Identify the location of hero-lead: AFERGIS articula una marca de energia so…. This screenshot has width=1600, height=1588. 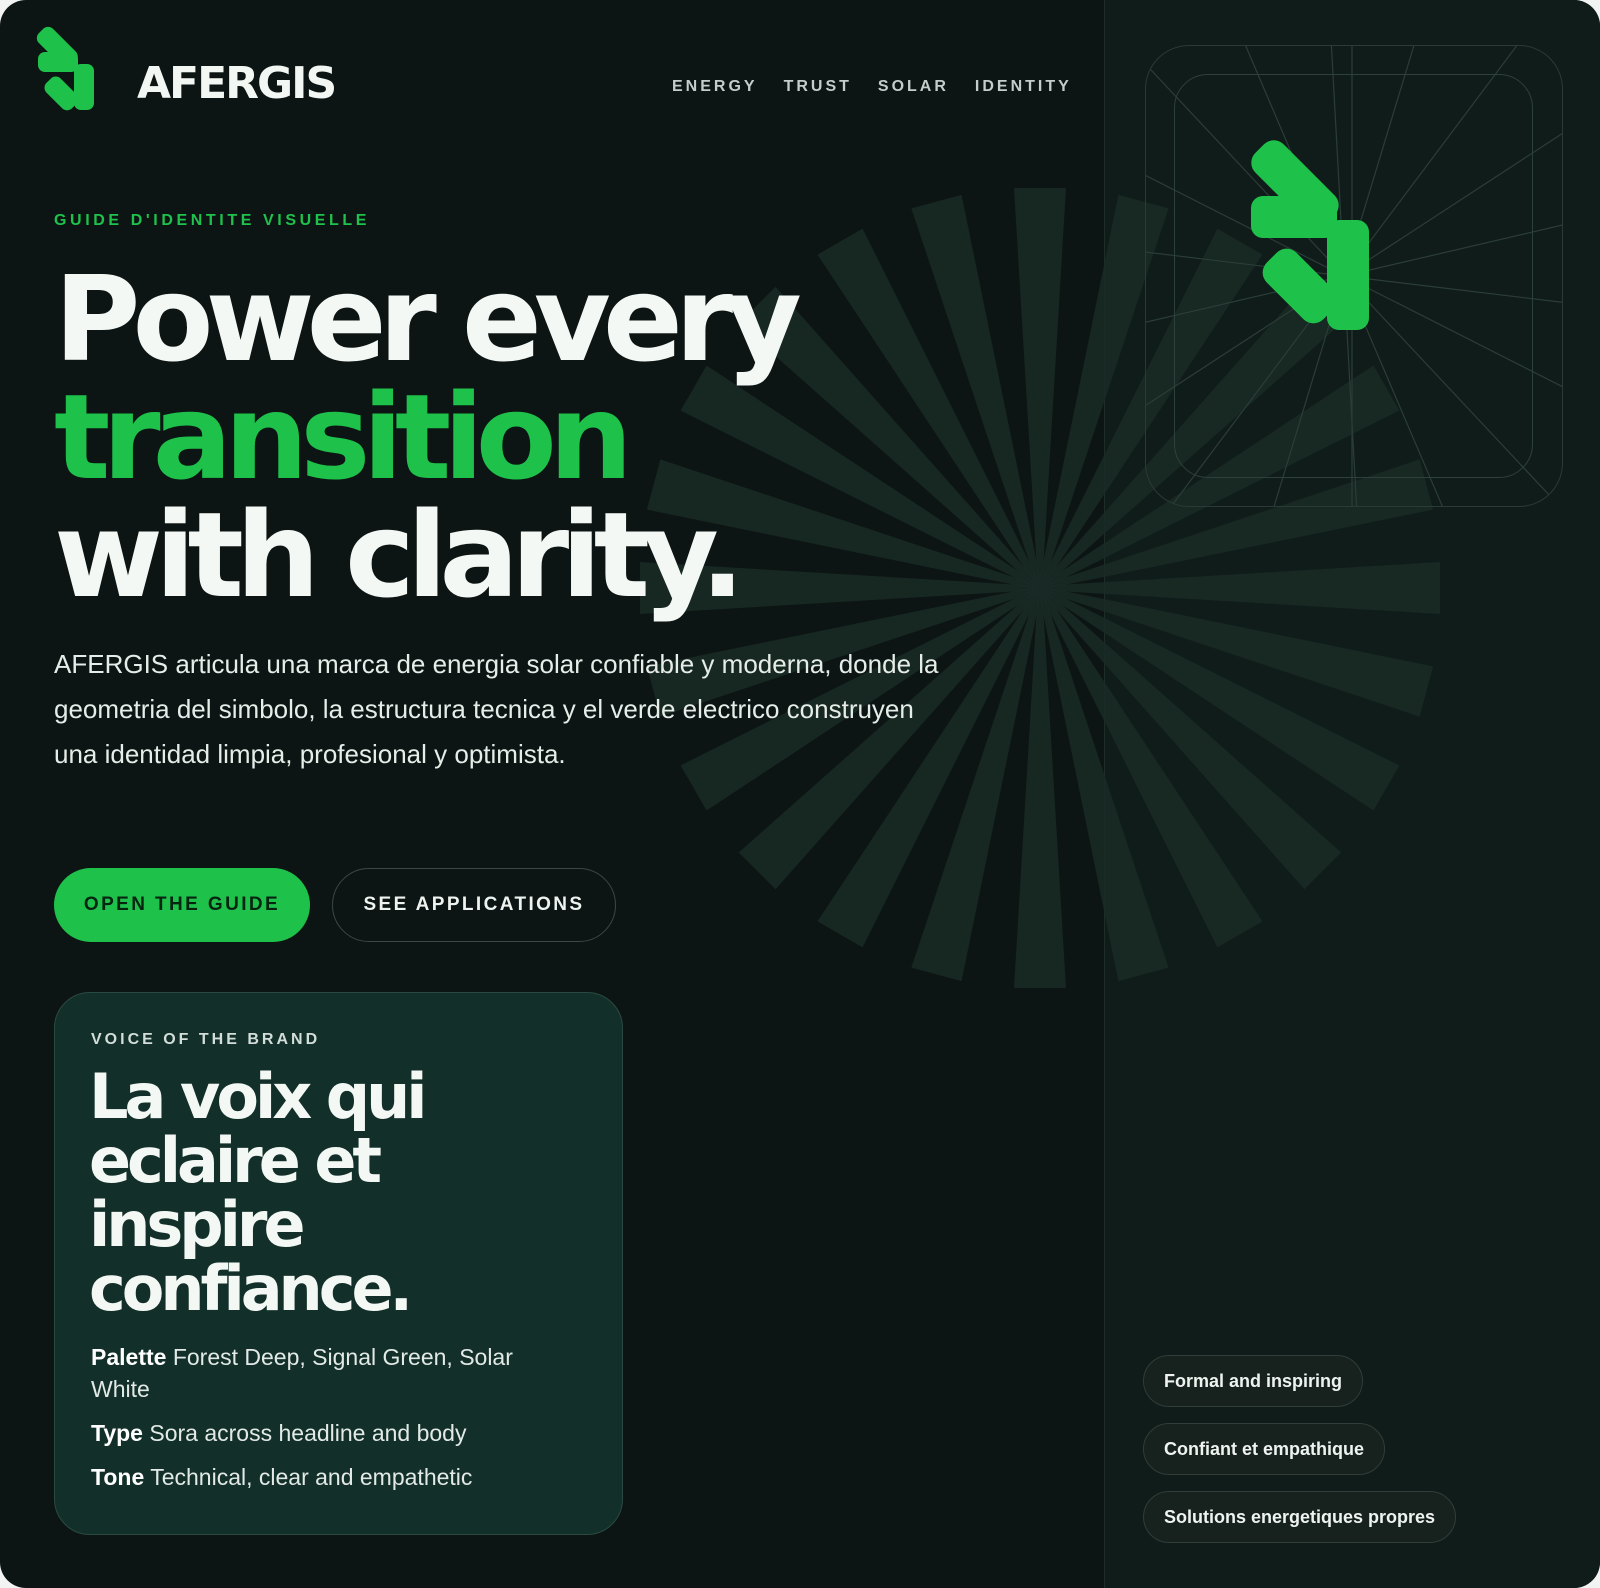
(496, 709).